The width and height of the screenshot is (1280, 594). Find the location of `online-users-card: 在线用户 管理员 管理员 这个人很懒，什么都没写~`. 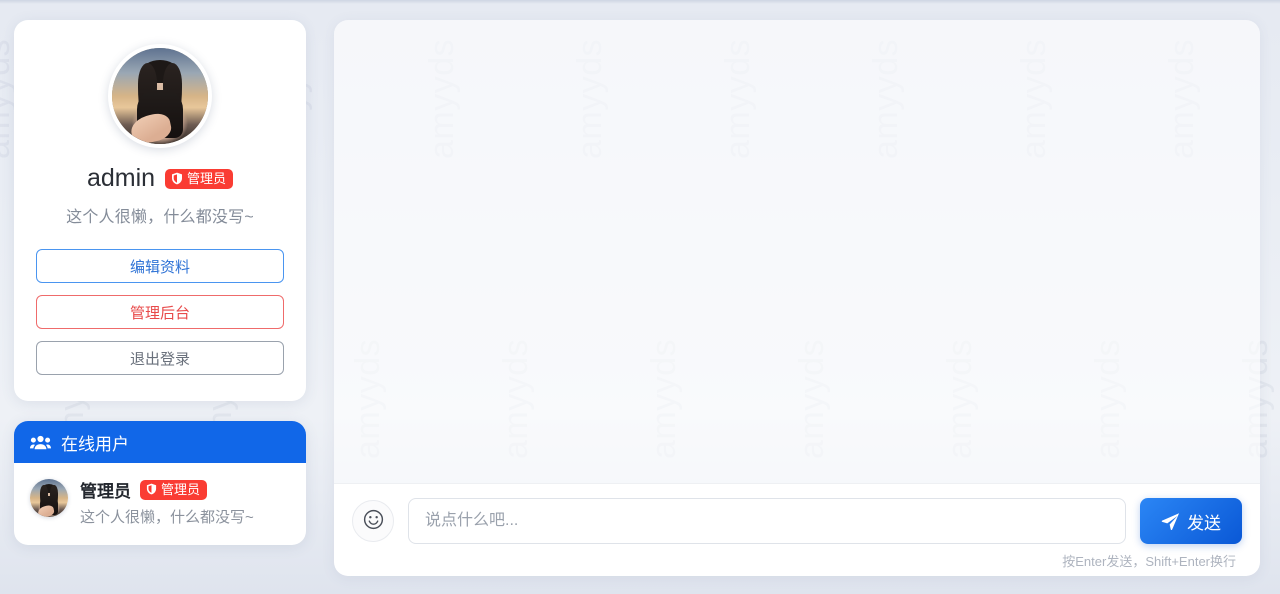

online-users-card: 在线用户 管理员 管理员 这个人很懒，什么都没写~ is located at coordinates (160, 483).